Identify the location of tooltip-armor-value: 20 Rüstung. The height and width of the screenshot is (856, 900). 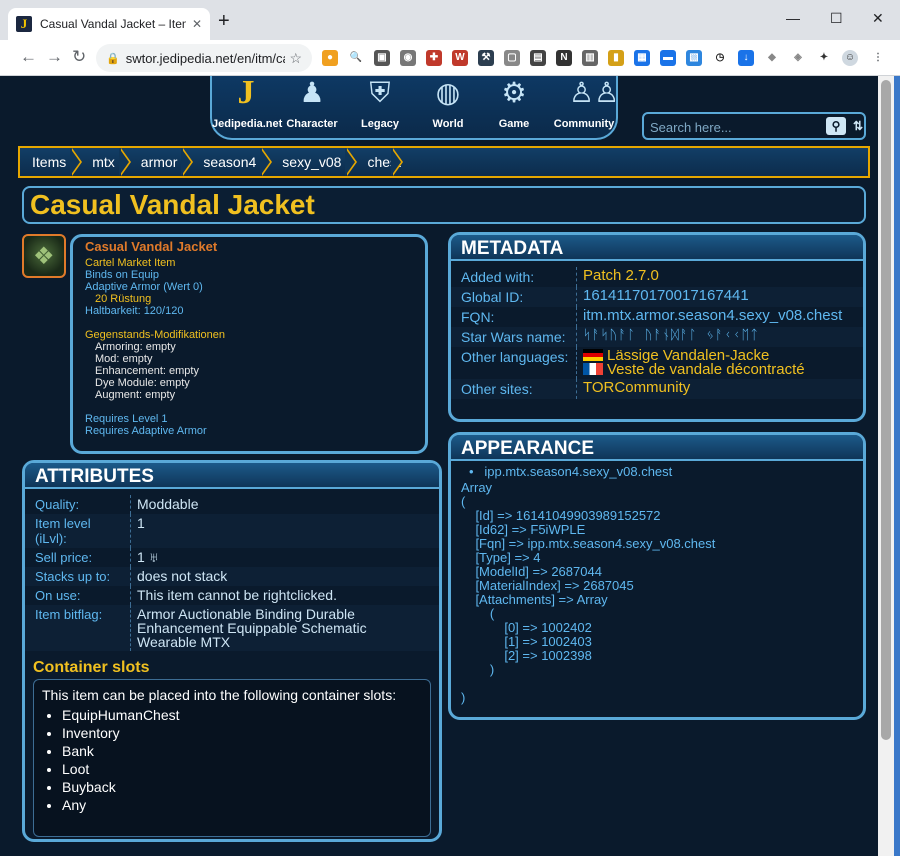
(123, 299).